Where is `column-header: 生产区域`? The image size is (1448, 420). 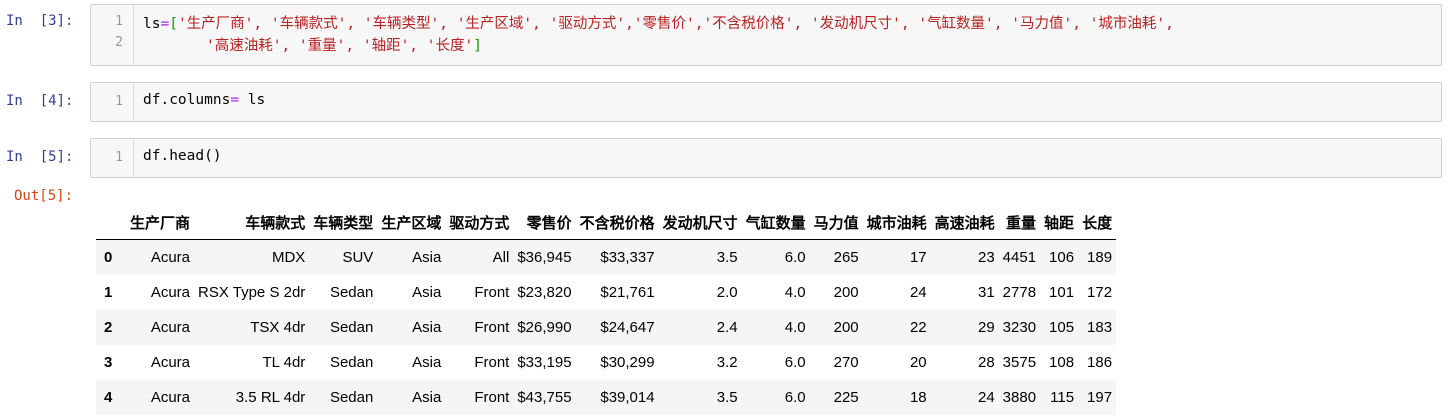
column-header: 生产区域 is located at coordinates (411, 222).